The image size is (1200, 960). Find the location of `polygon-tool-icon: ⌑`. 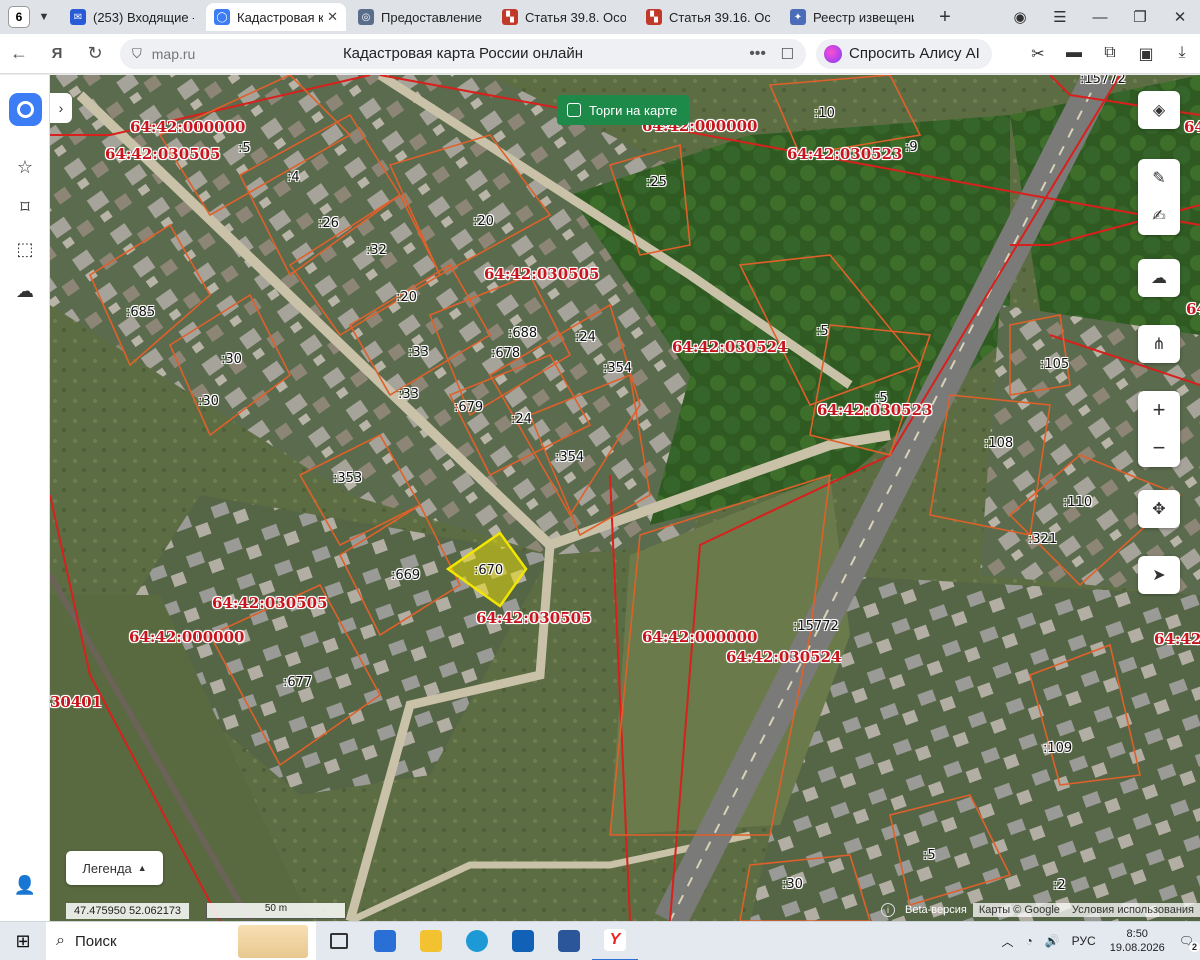

polygon-tool-icon: ⌑ is located at coordinates (25, 207).